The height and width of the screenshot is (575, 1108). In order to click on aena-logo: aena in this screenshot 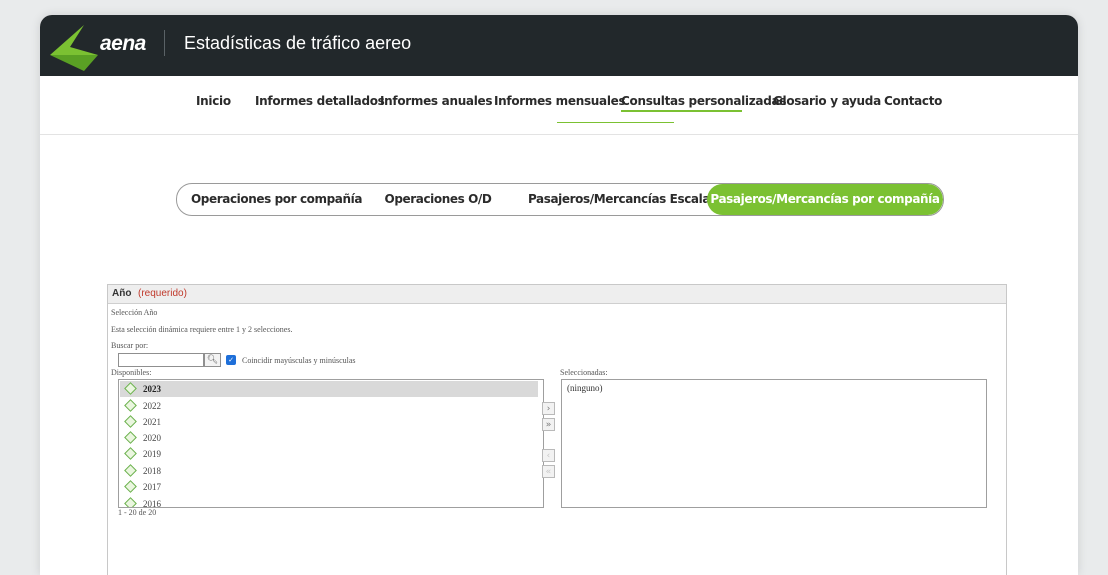, I will do `click(110, 48)`.